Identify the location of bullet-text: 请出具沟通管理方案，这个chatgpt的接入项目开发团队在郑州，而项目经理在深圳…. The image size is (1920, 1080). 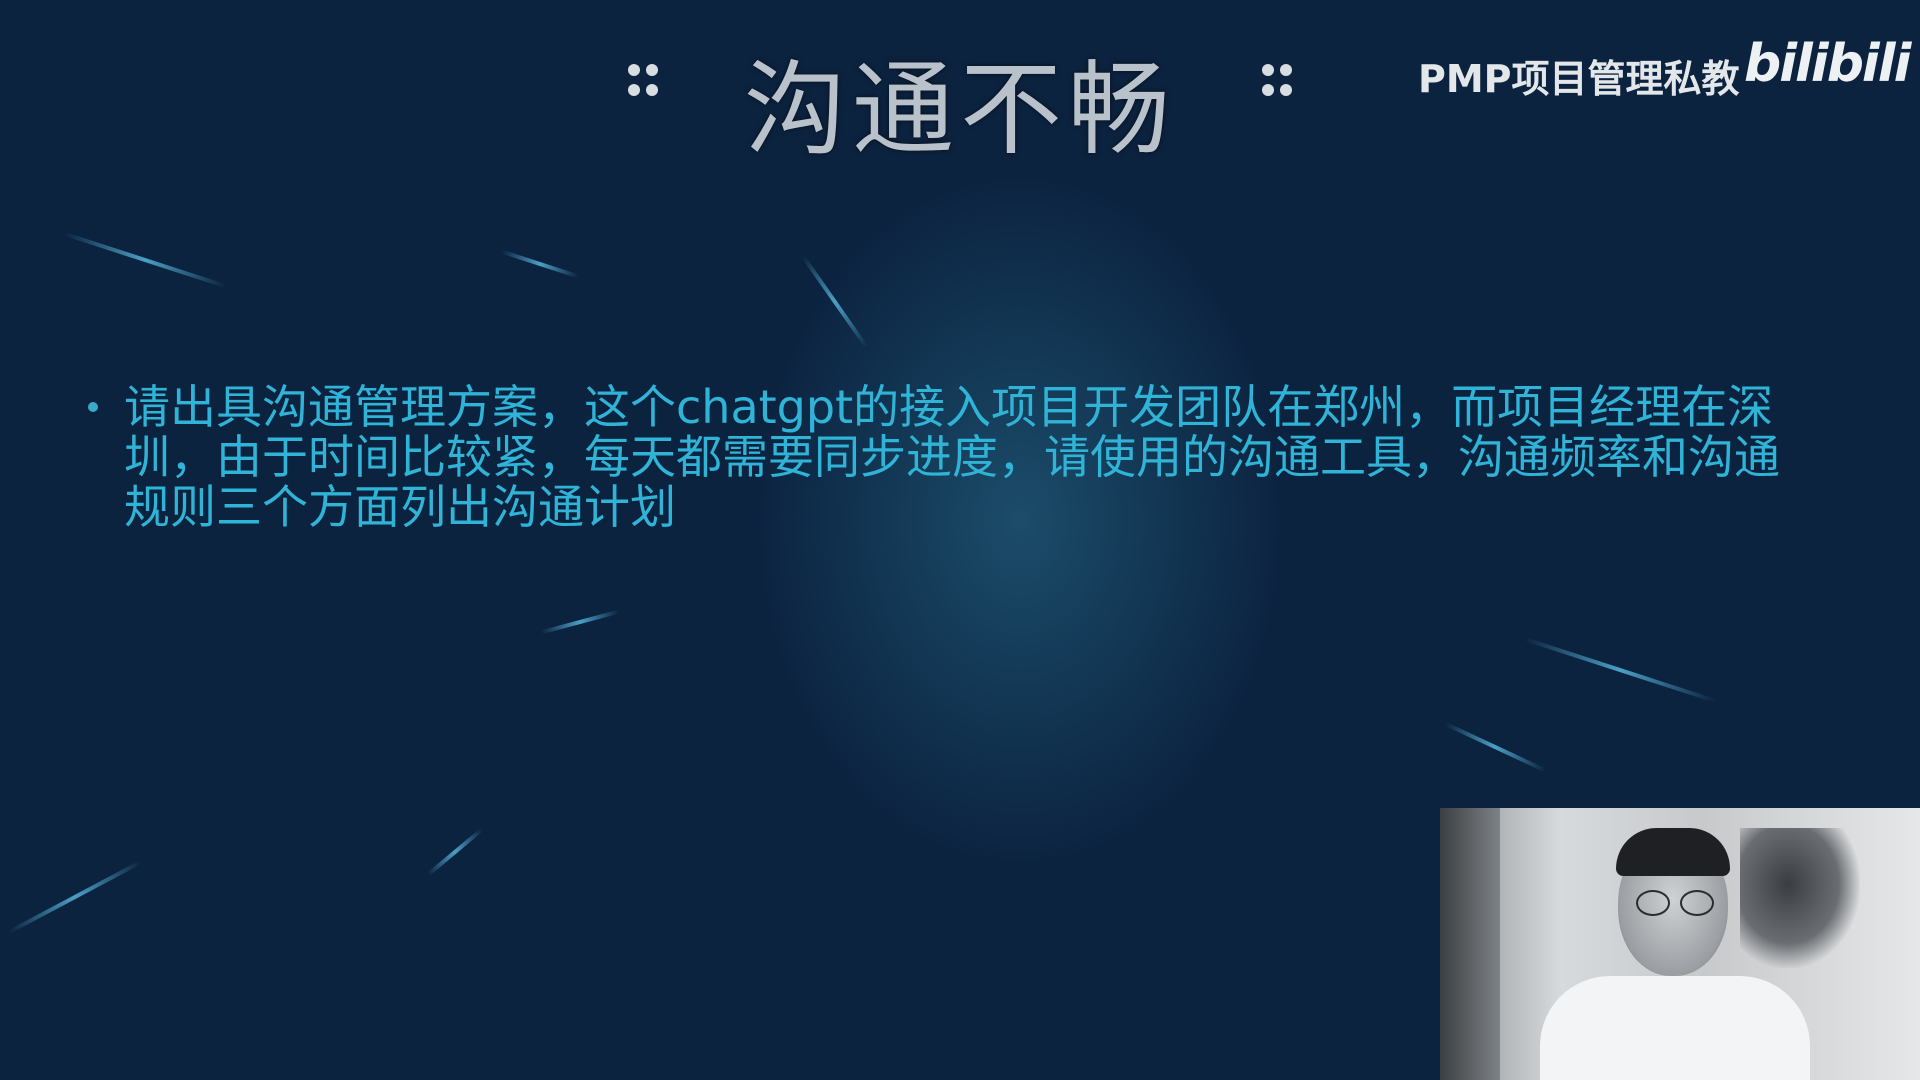
(952, 457).